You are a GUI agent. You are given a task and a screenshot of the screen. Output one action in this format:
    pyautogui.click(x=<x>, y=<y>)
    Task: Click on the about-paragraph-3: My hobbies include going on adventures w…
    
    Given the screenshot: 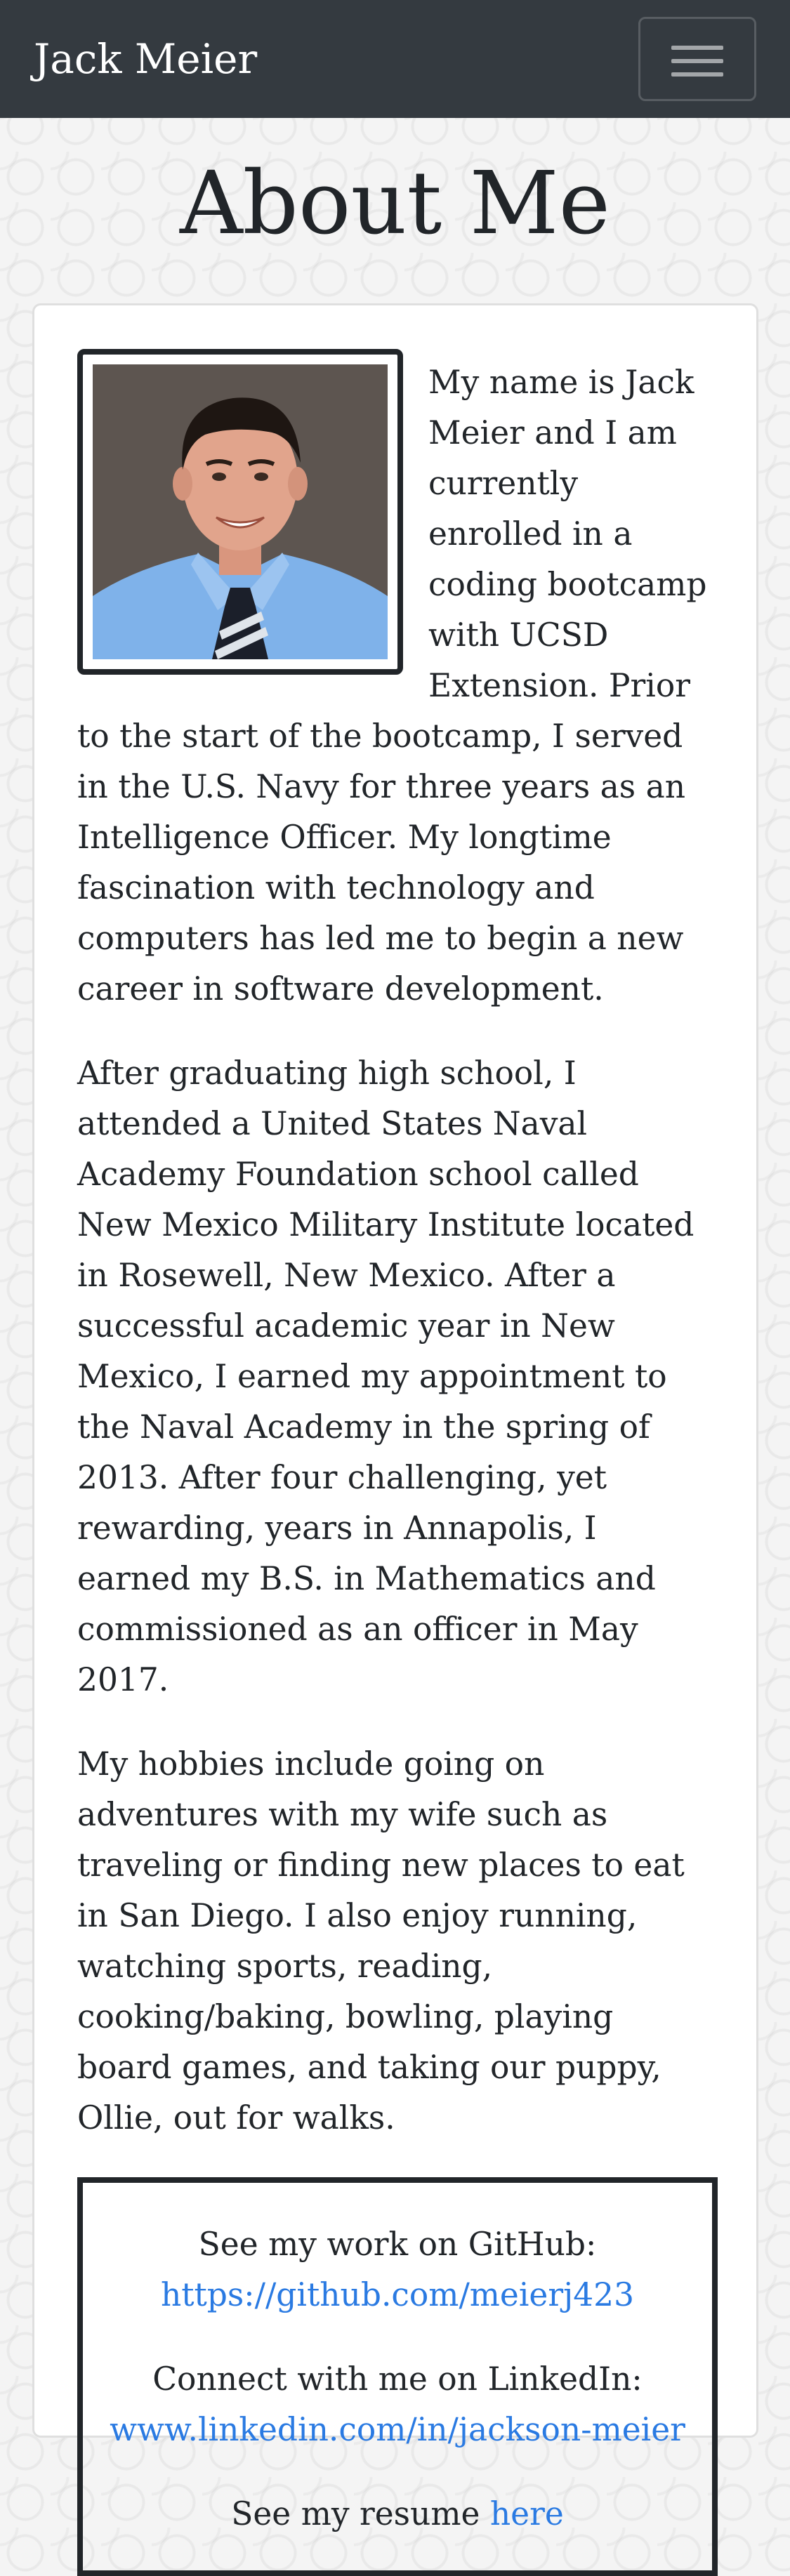 What is the action you would take?
    pyautogui.click(x=381, y=1940)
    